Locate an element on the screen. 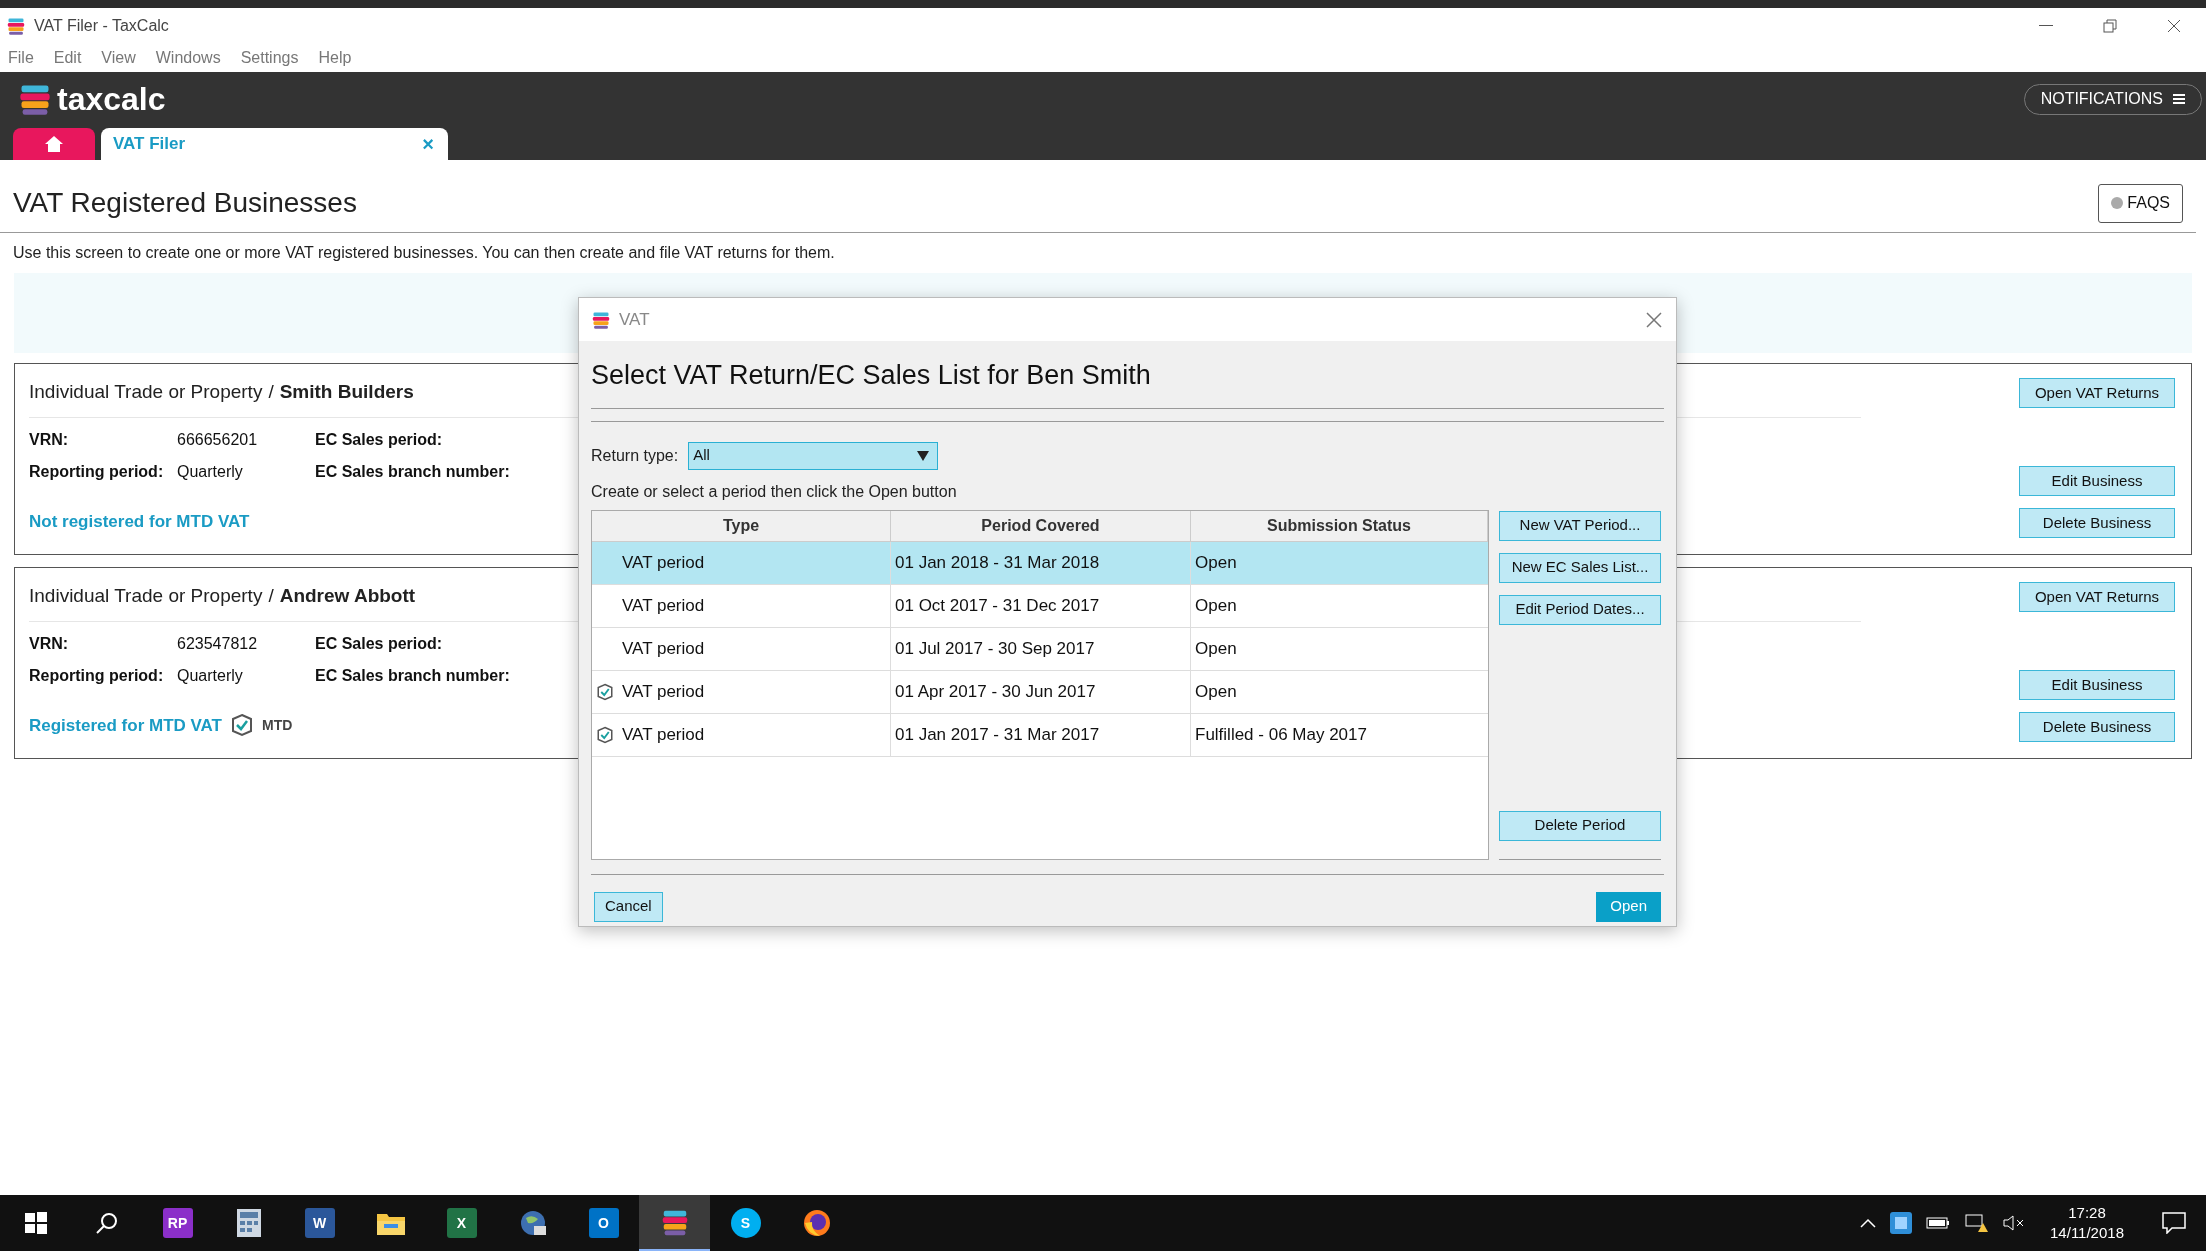  field-value: 623547812 is located at coordinates (217, 643).